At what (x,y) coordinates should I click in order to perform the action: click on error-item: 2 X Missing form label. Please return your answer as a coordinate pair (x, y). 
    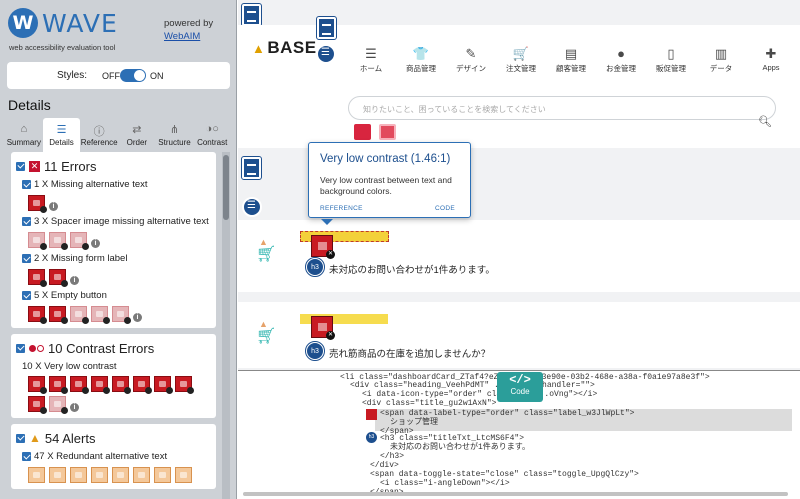
    Looking at the image, I should click on (113, 259).